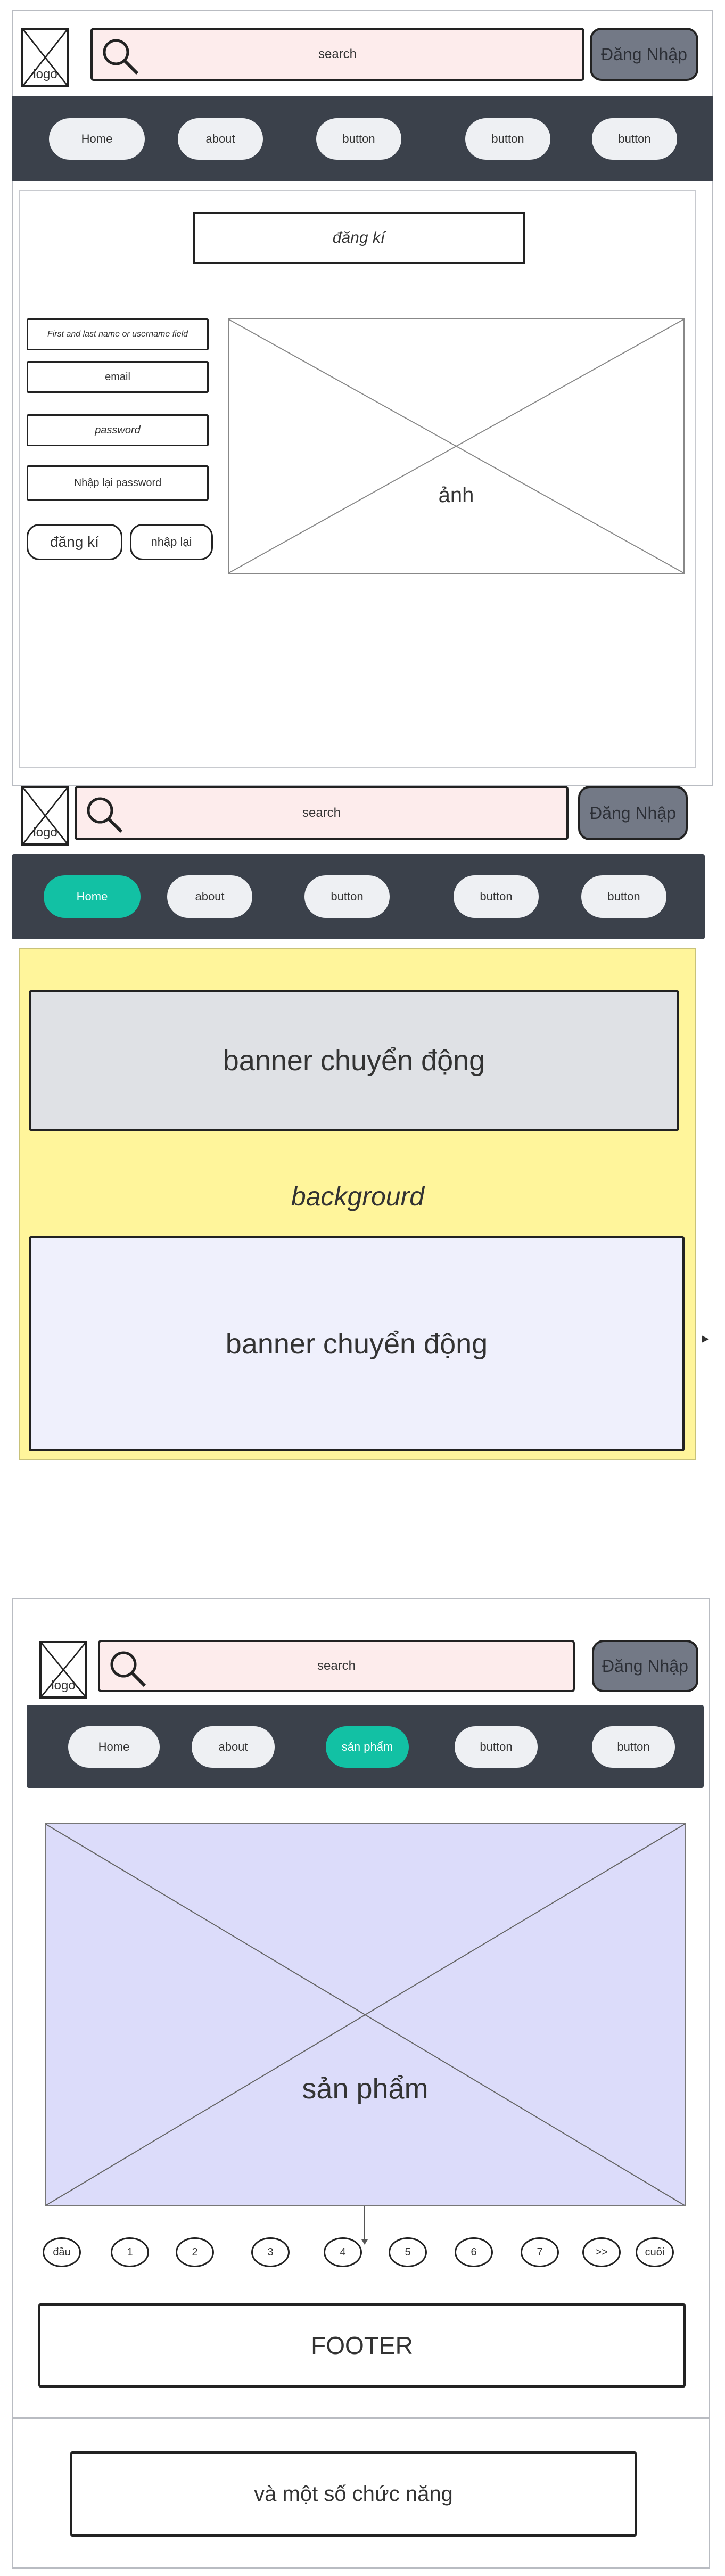 This screenshot has width=725, height=2576. I want to click on page-6: 6, so click(474, 2252).